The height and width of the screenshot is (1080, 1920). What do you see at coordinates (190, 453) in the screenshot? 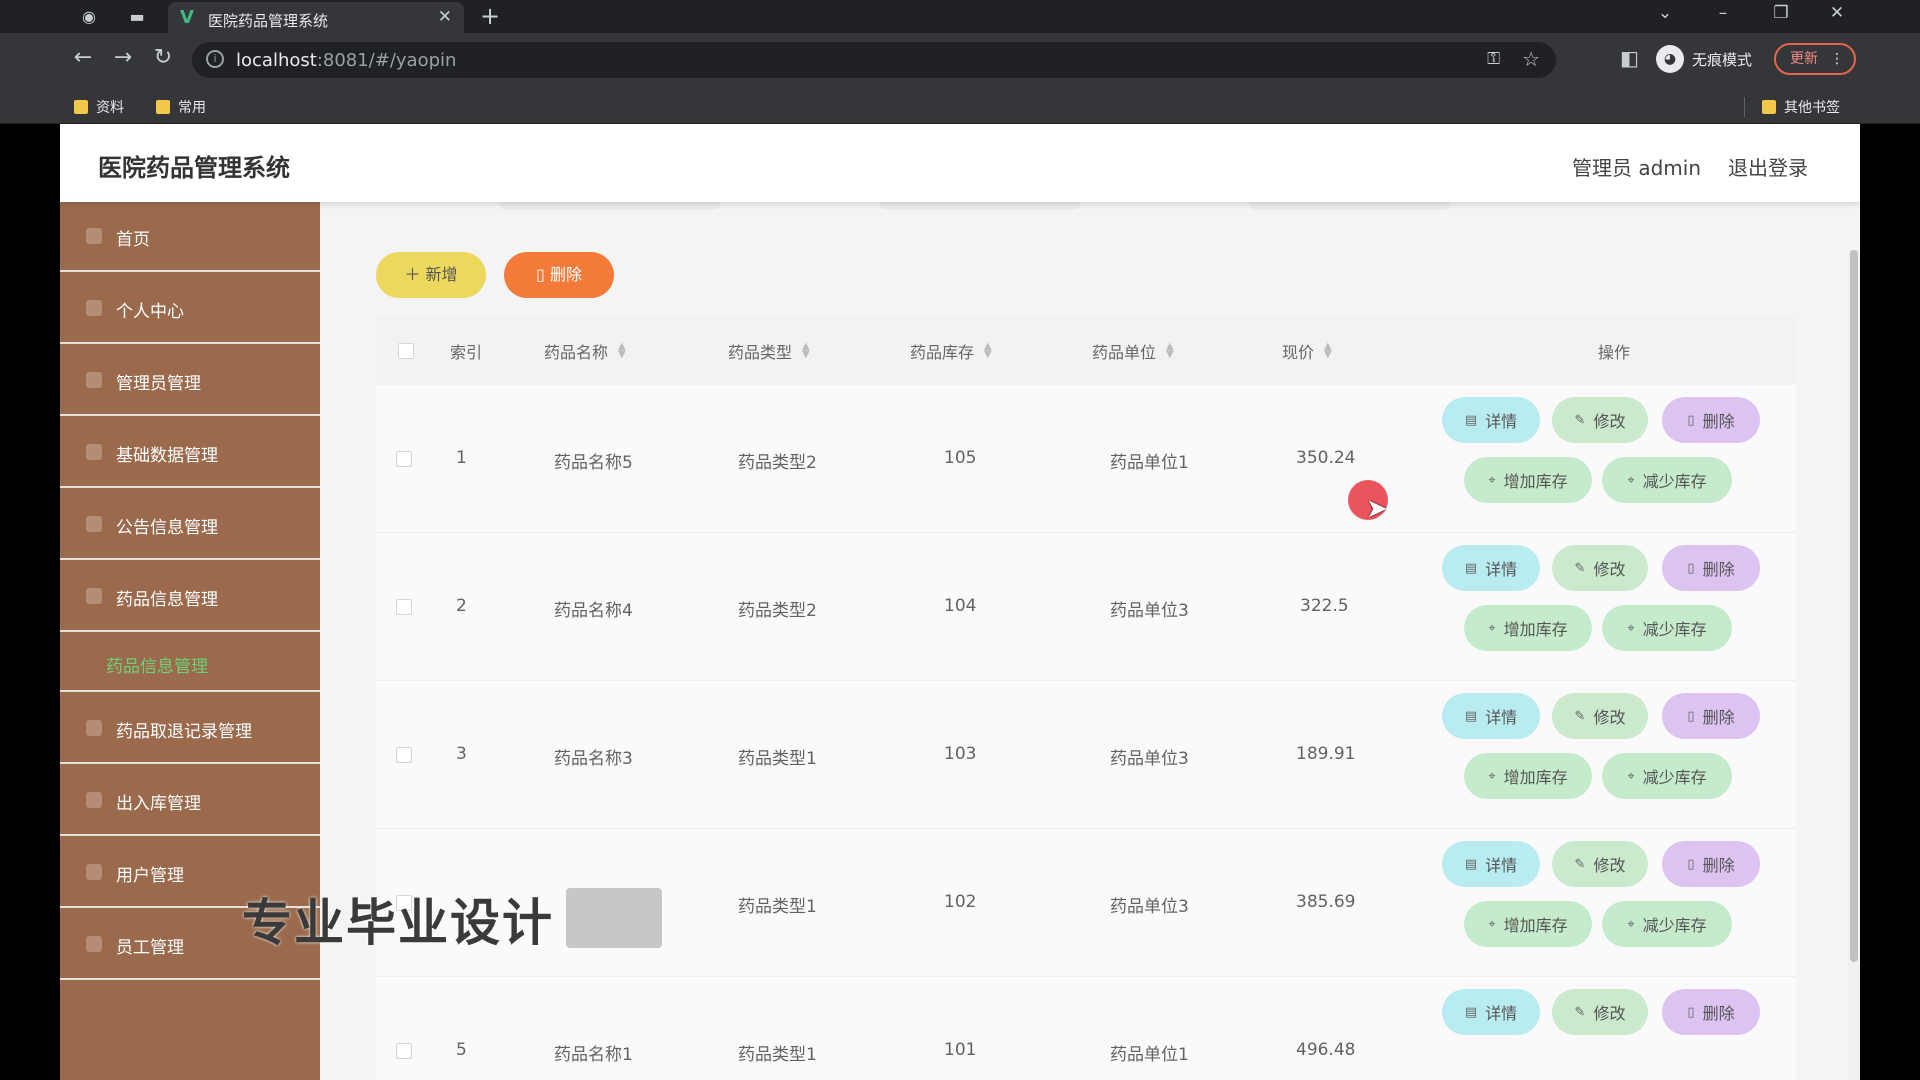
I see `sidebar-item-basic-data: 基础数据管理` at bounding box center [190, 453].